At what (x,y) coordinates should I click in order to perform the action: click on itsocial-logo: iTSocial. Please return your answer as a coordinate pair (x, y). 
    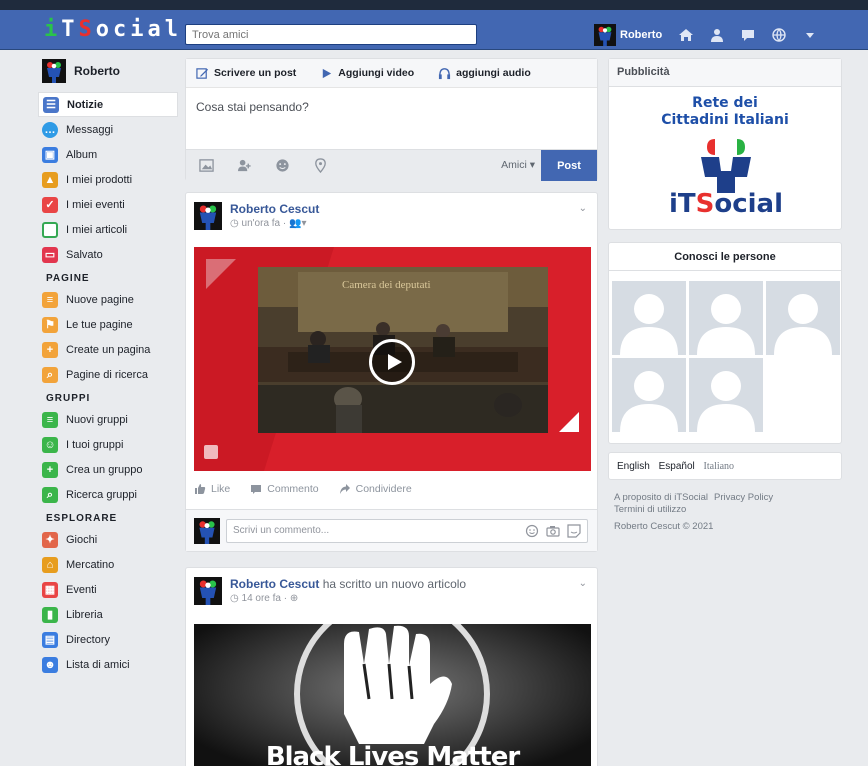
    Looking at the image, I should click on (726, 179).